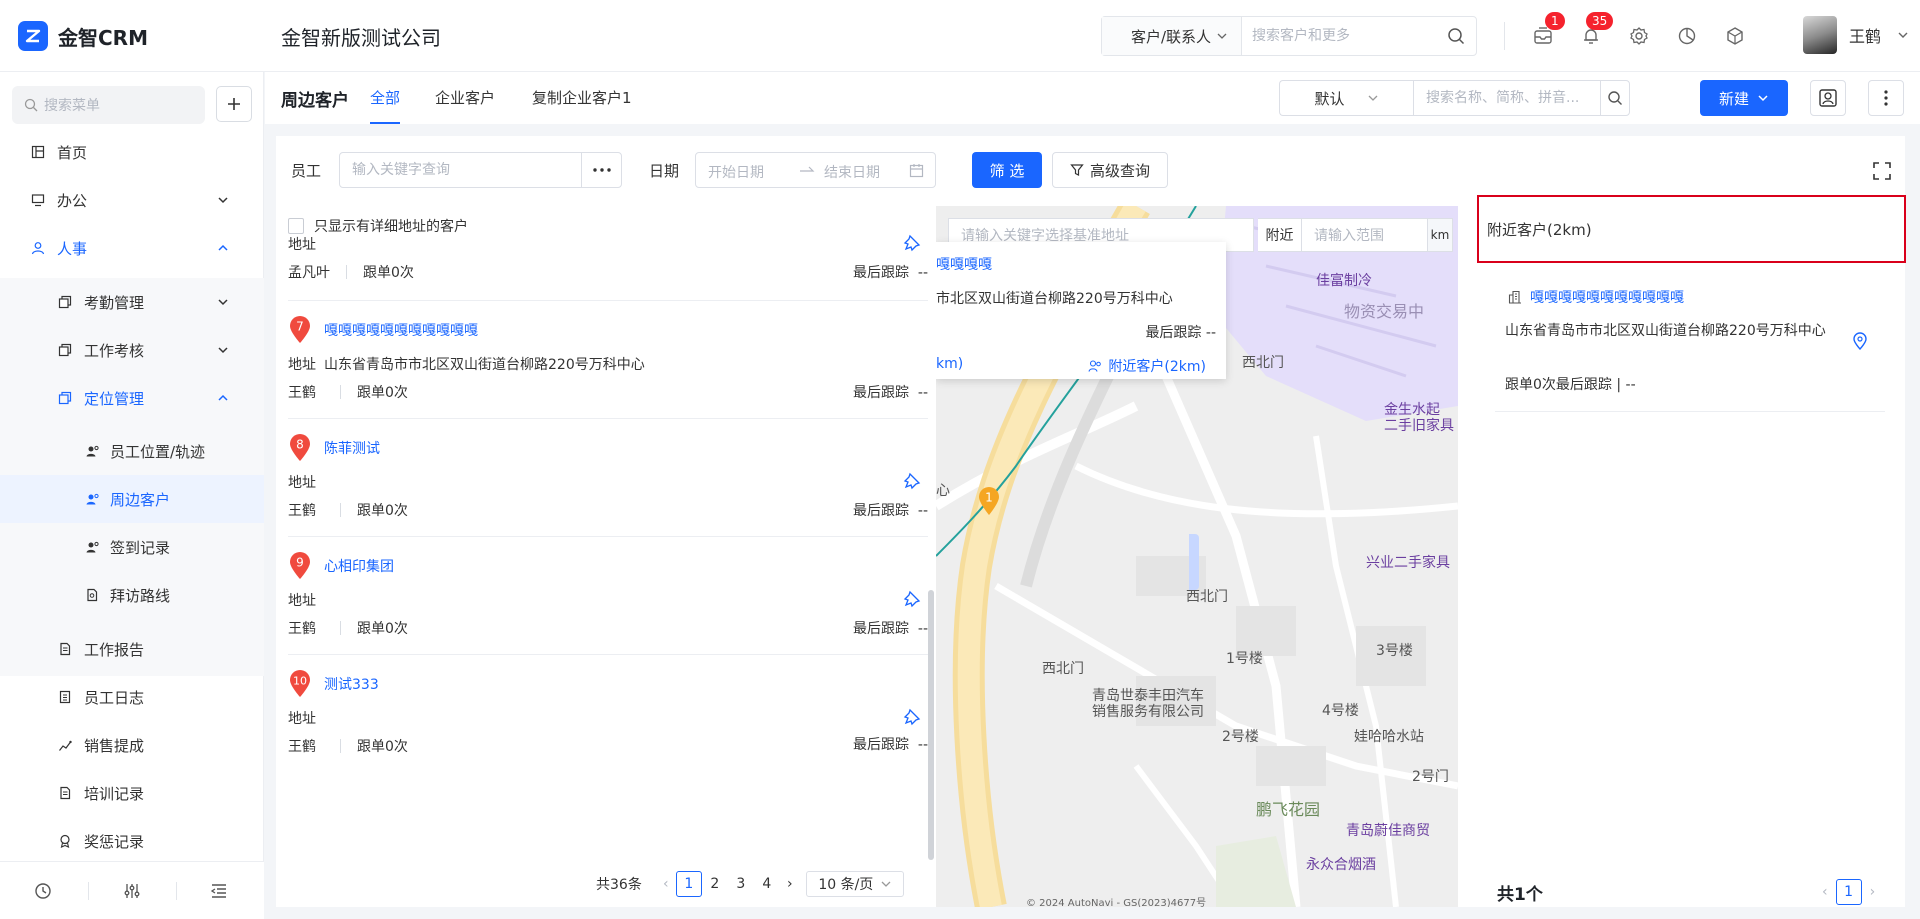 This screenshot has width=1920, height=919. I want to click on page-2: 2, so click(715, 884).